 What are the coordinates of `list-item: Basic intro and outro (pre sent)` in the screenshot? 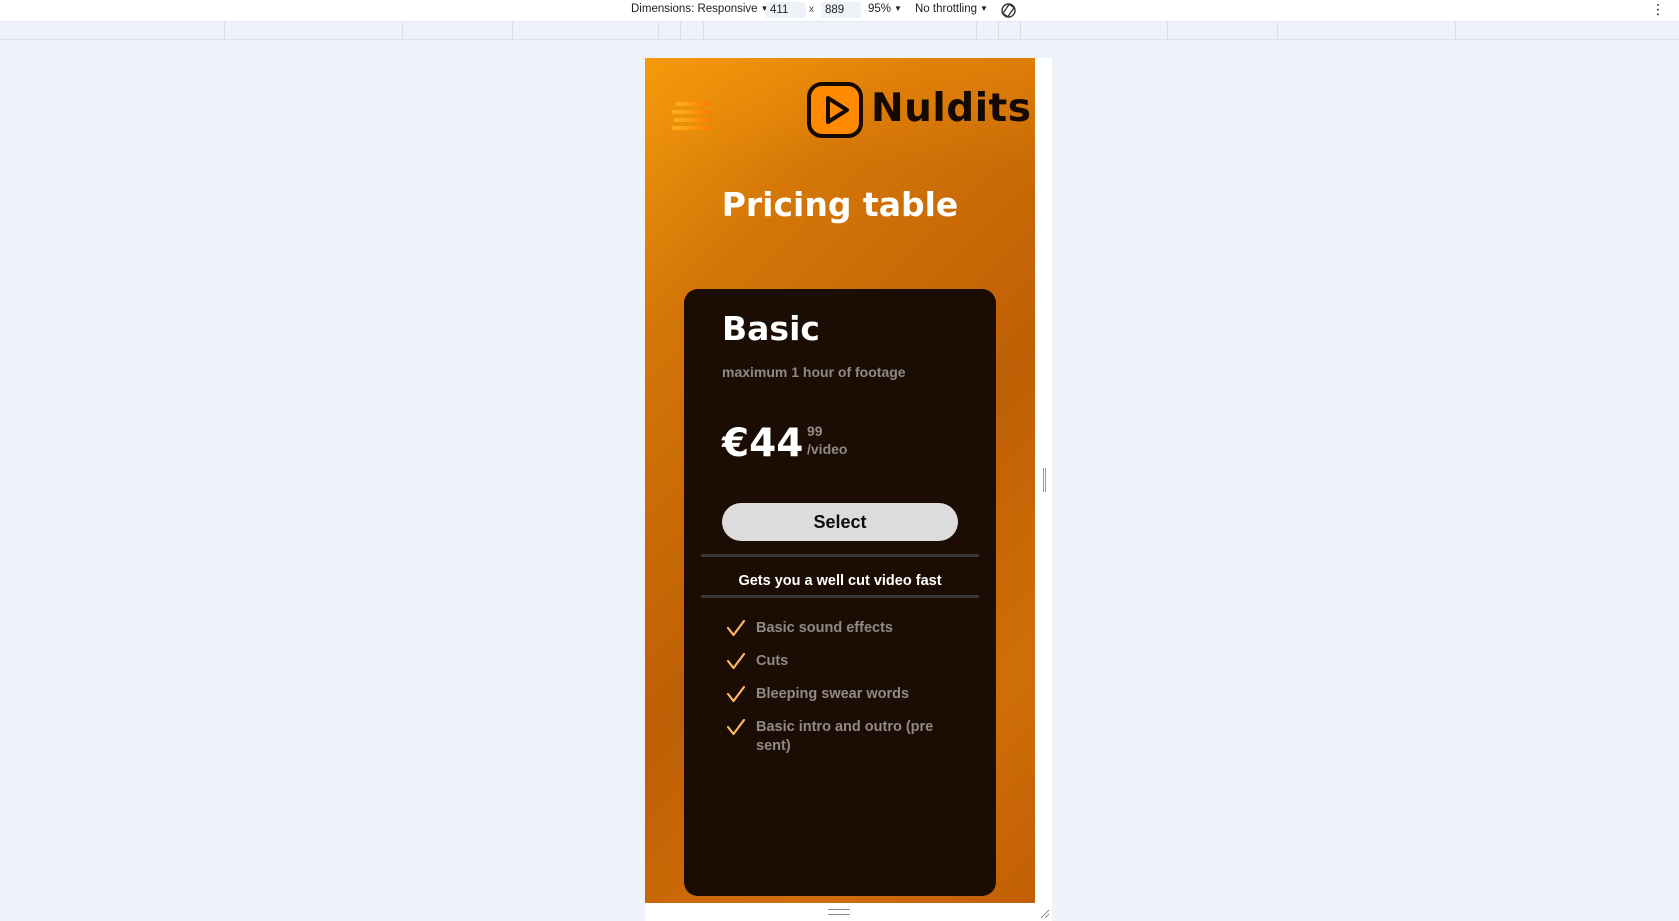 It's located at (846, 737).